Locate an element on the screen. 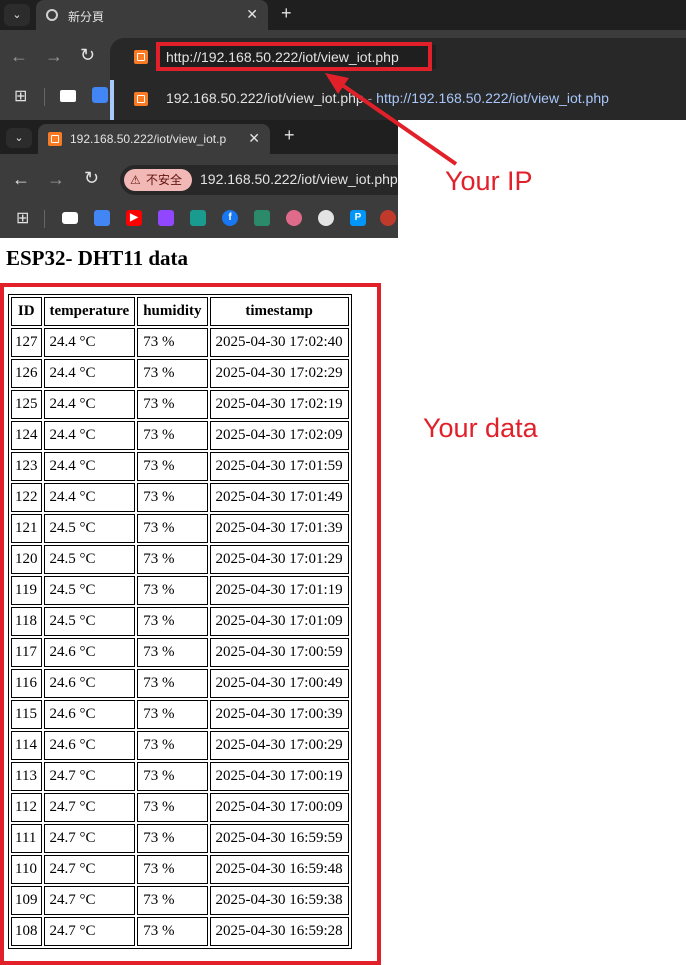 The width and height of the screenshot is (686, 965). cell-timestamp: 2025-04-30 17:01:49 is located at coordinates (279, 497).